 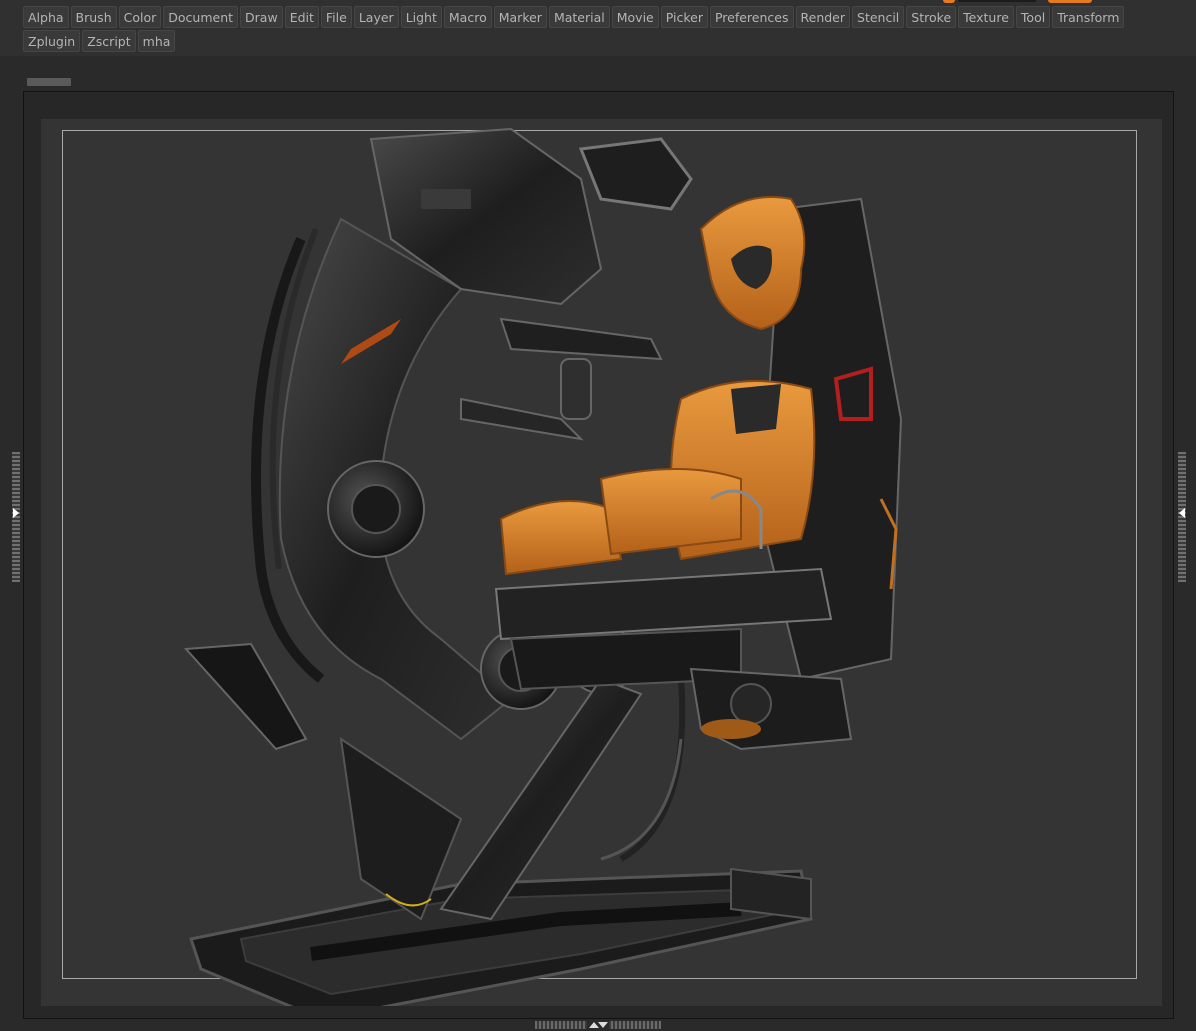 What do you see at coordinates (997, 1) in the screenshot?
I see `top-shelf-divider` at bounding box center [997, 1].